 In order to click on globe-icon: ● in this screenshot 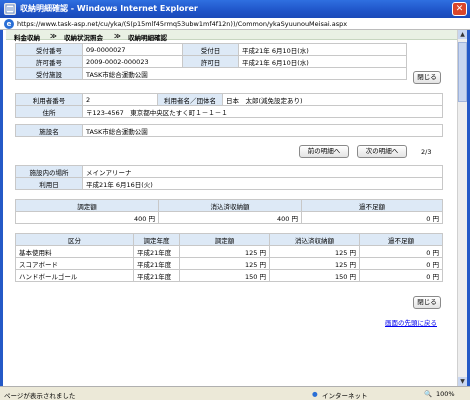, I will do `click(315, 394)`.